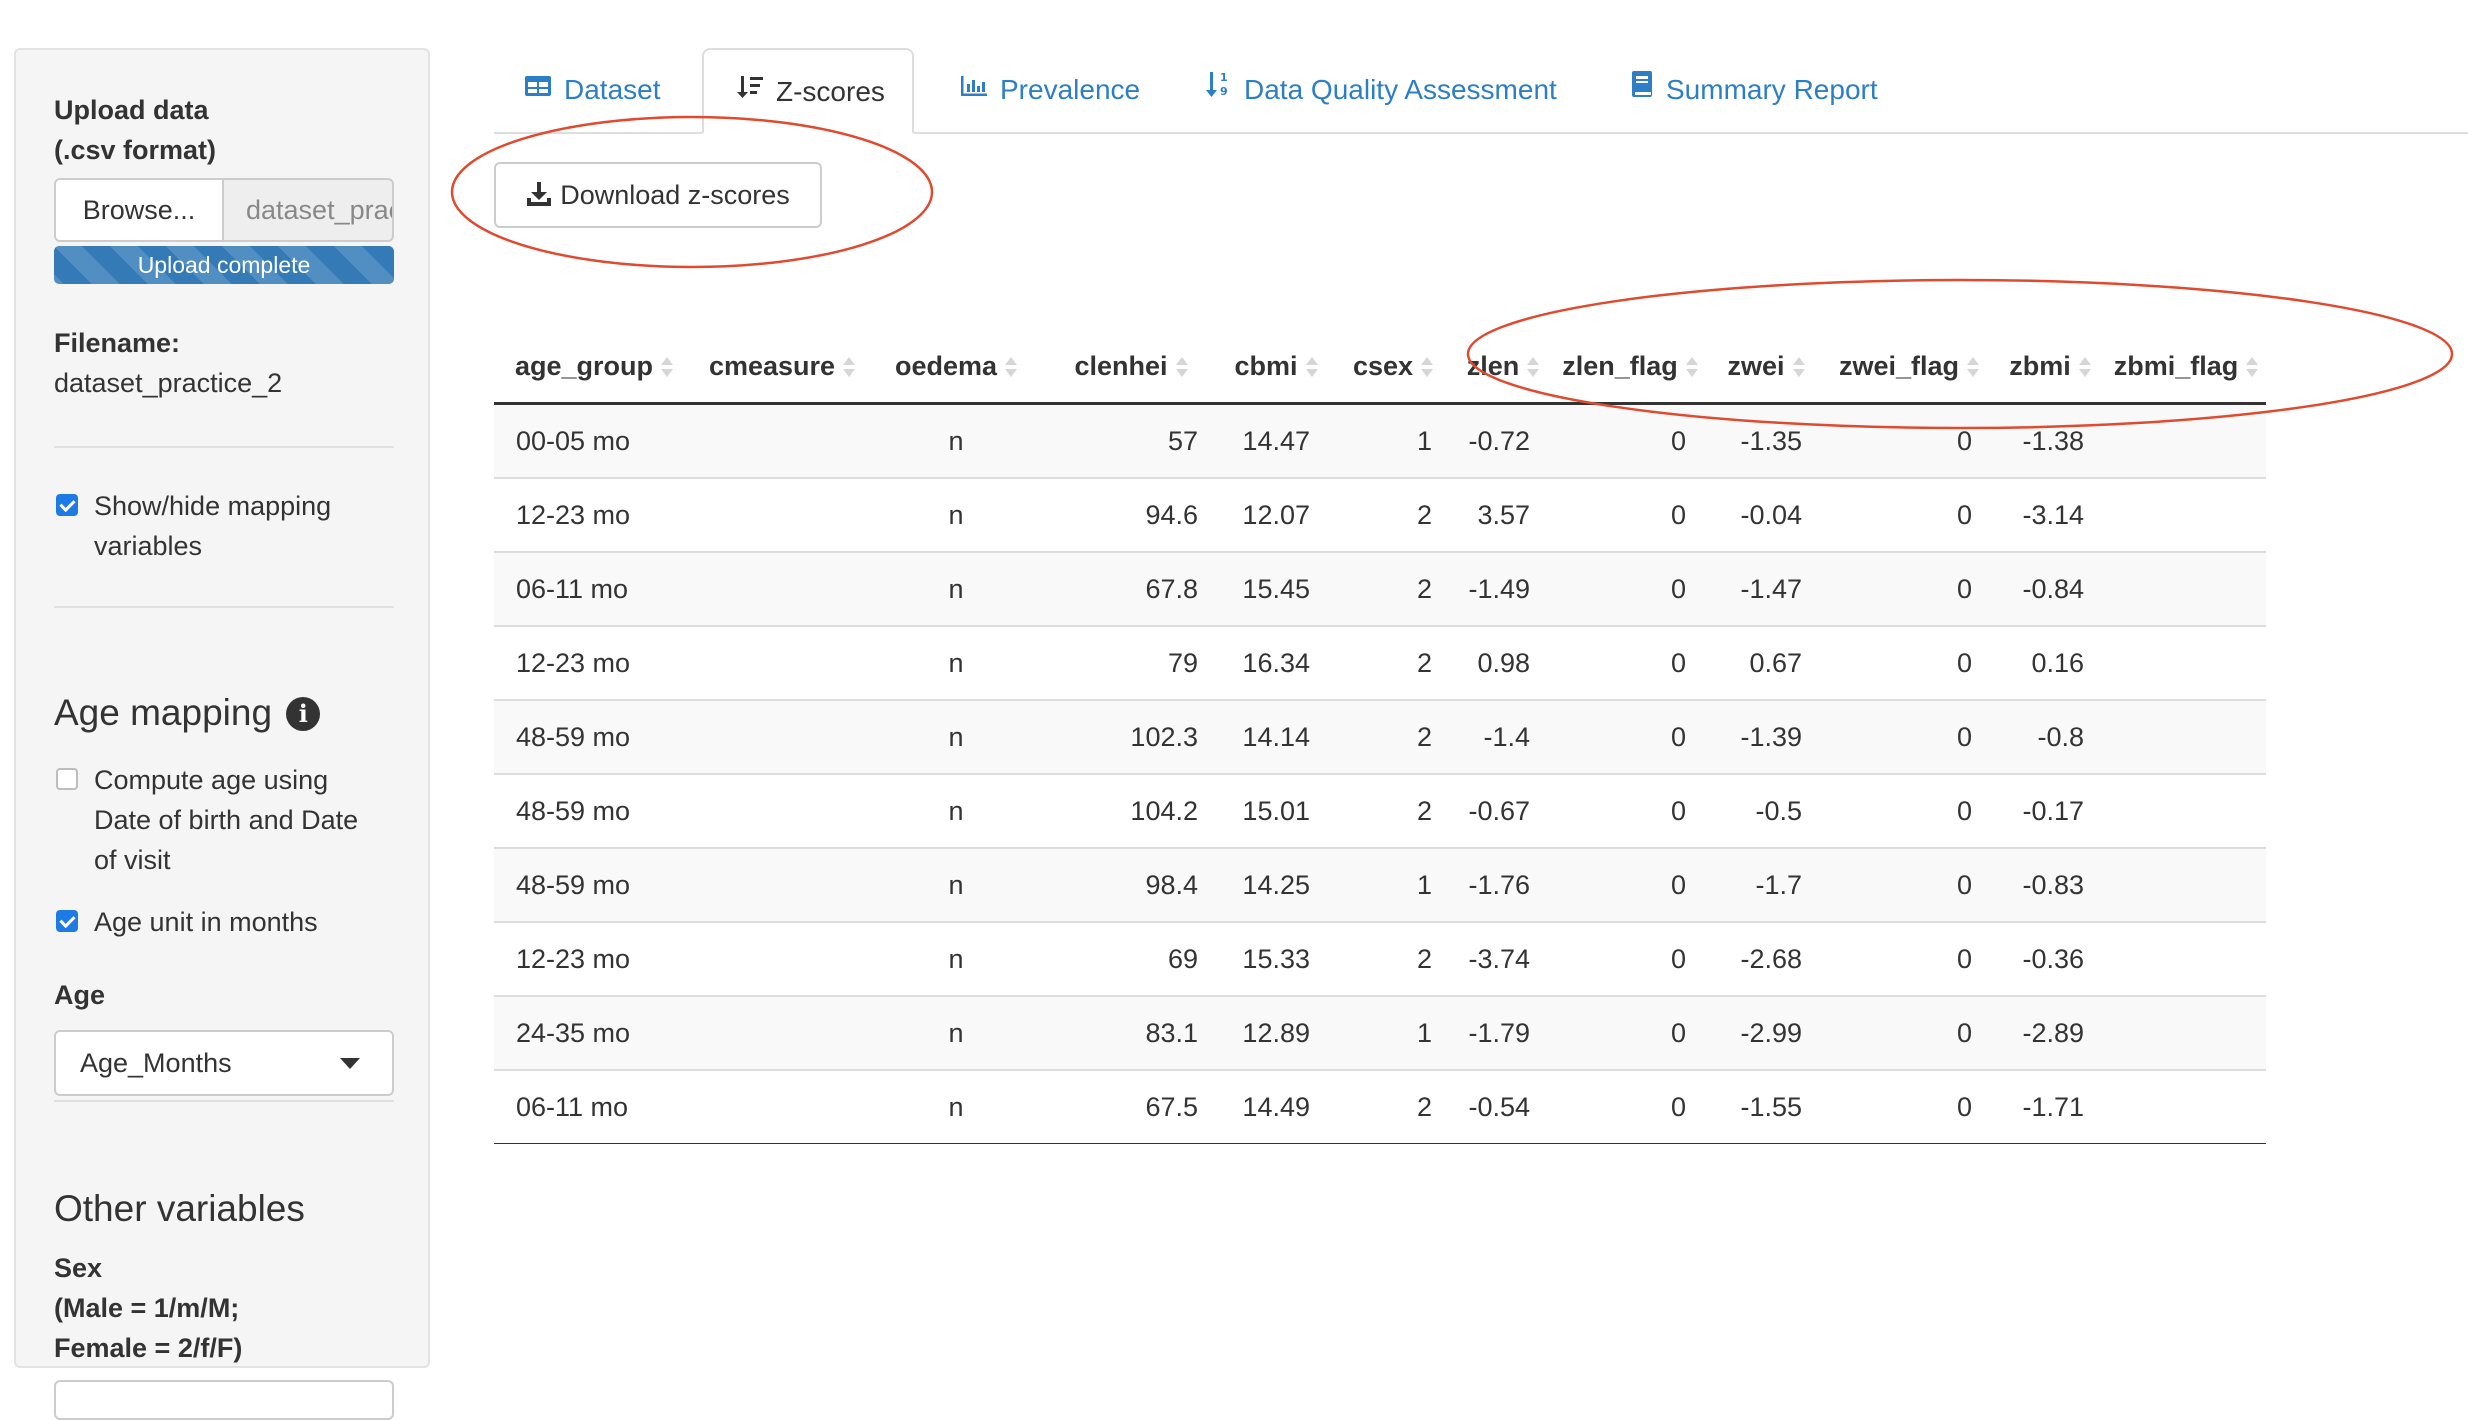 This screenshot has width=2468, height=1420. Describe the element at coordinates (1766, 662) in the screenshot. I see `table-cell-zwei: 0.67` at that location.